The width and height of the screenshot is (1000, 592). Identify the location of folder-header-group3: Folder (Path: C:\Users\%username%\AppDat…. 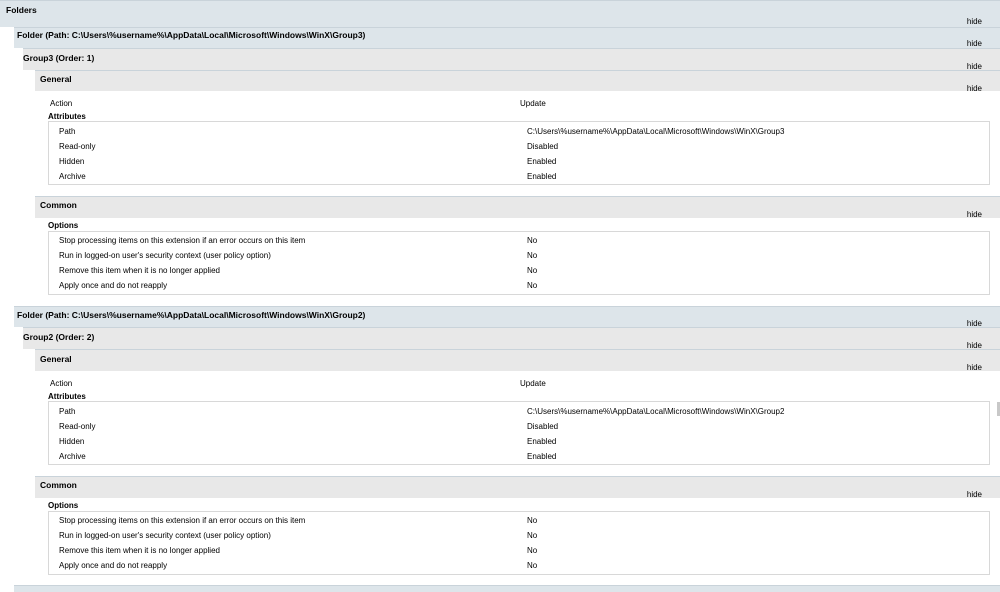
(507, 37).